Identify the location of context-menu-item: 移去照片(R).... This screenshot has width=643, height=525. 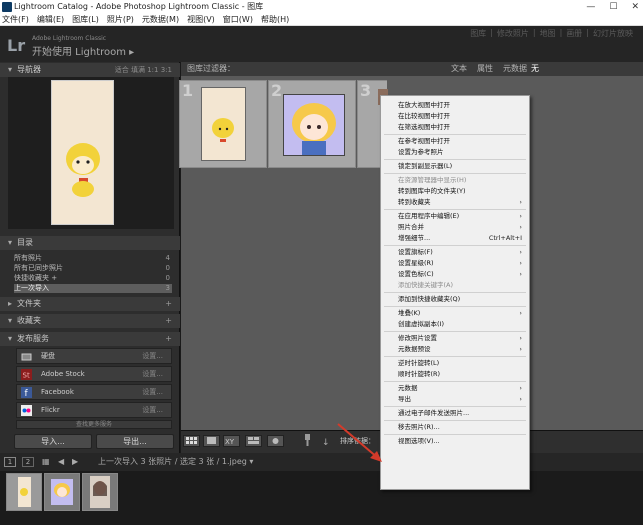
(462, 427).